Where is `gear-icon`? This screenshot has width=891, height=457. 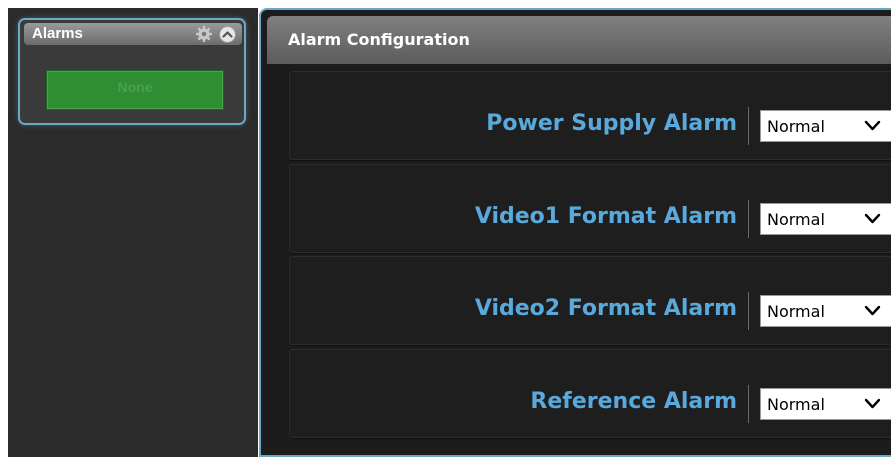 gear-icon is located at coordinates (204, 34).